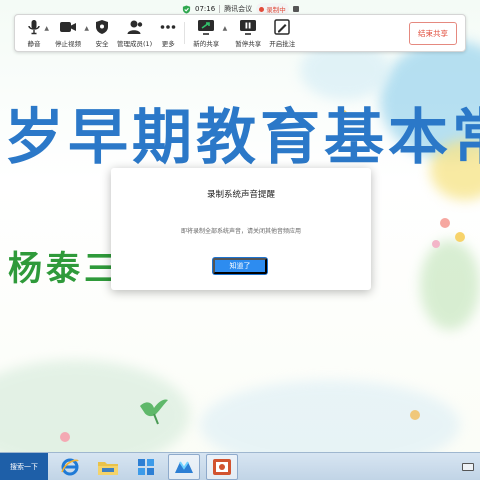  What do you see at coordinates (185, 33) in the screenshot?
I see `toolbar-divider` at bounding box center [185, 33].